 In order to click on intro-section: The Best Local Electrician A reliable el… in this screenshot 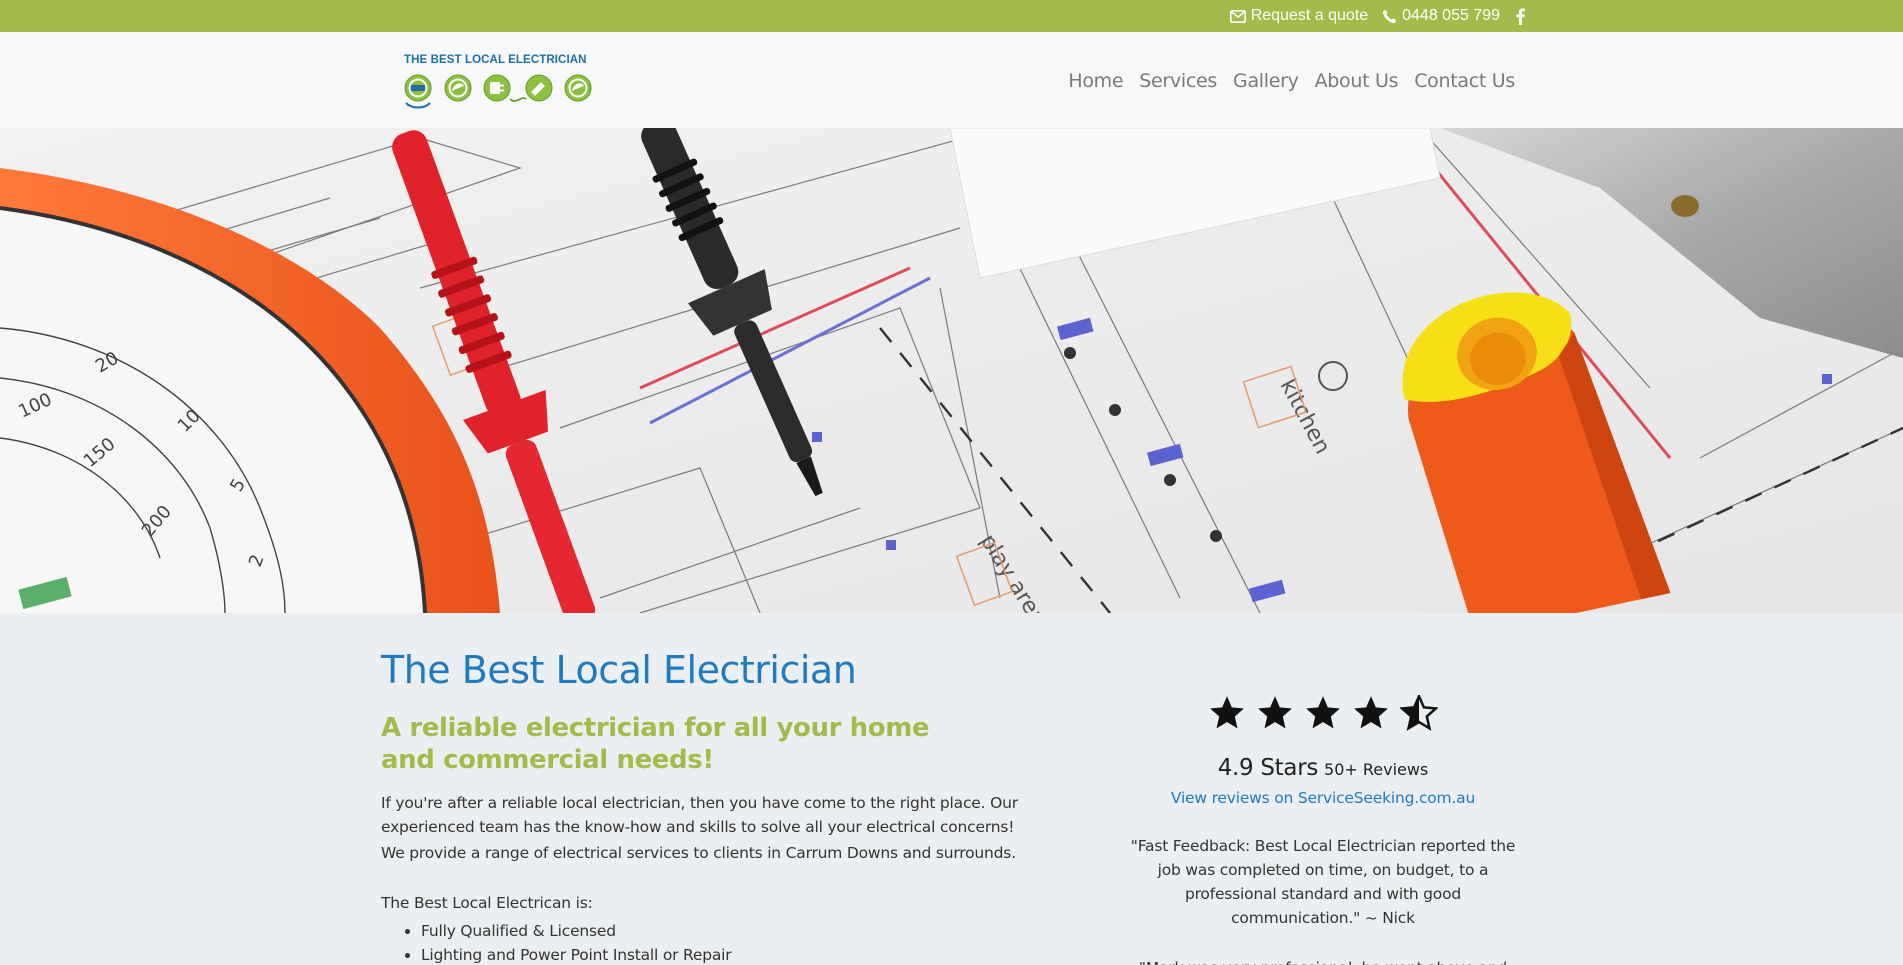, I will do `click(721, 806)`.